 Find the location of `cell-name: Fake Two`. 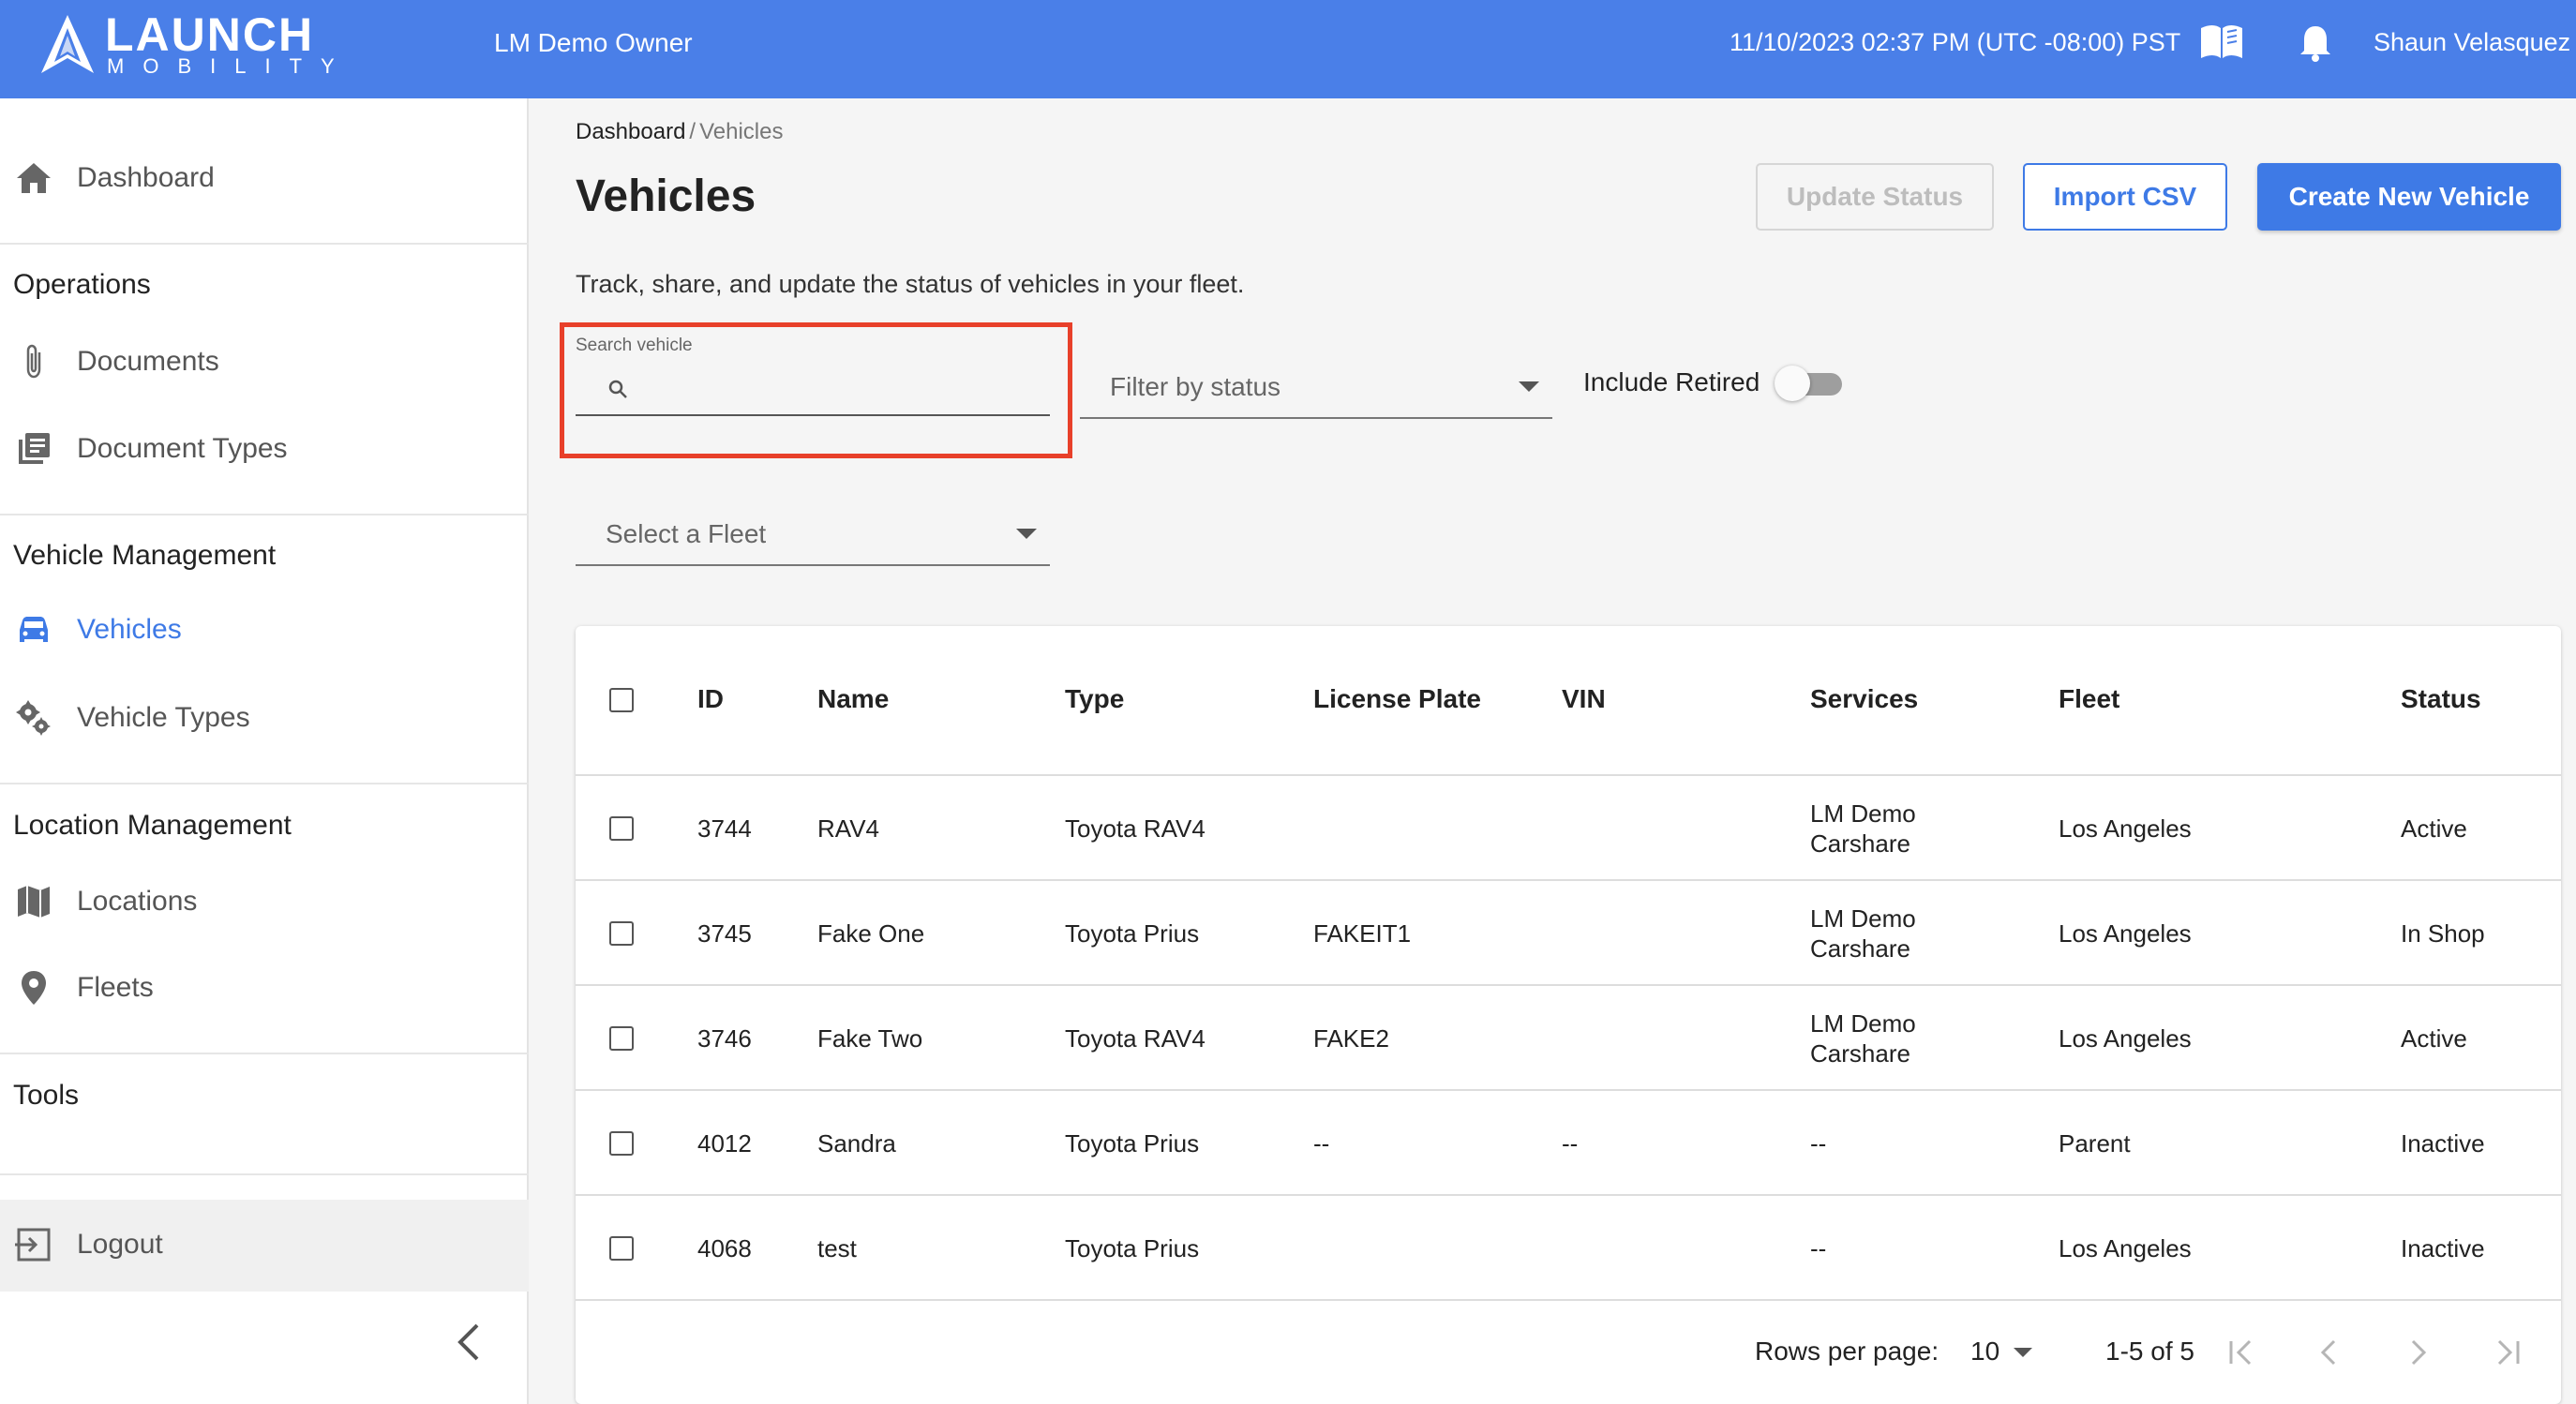

cell-name: Fake Two is located at coordinates (870, 1038).